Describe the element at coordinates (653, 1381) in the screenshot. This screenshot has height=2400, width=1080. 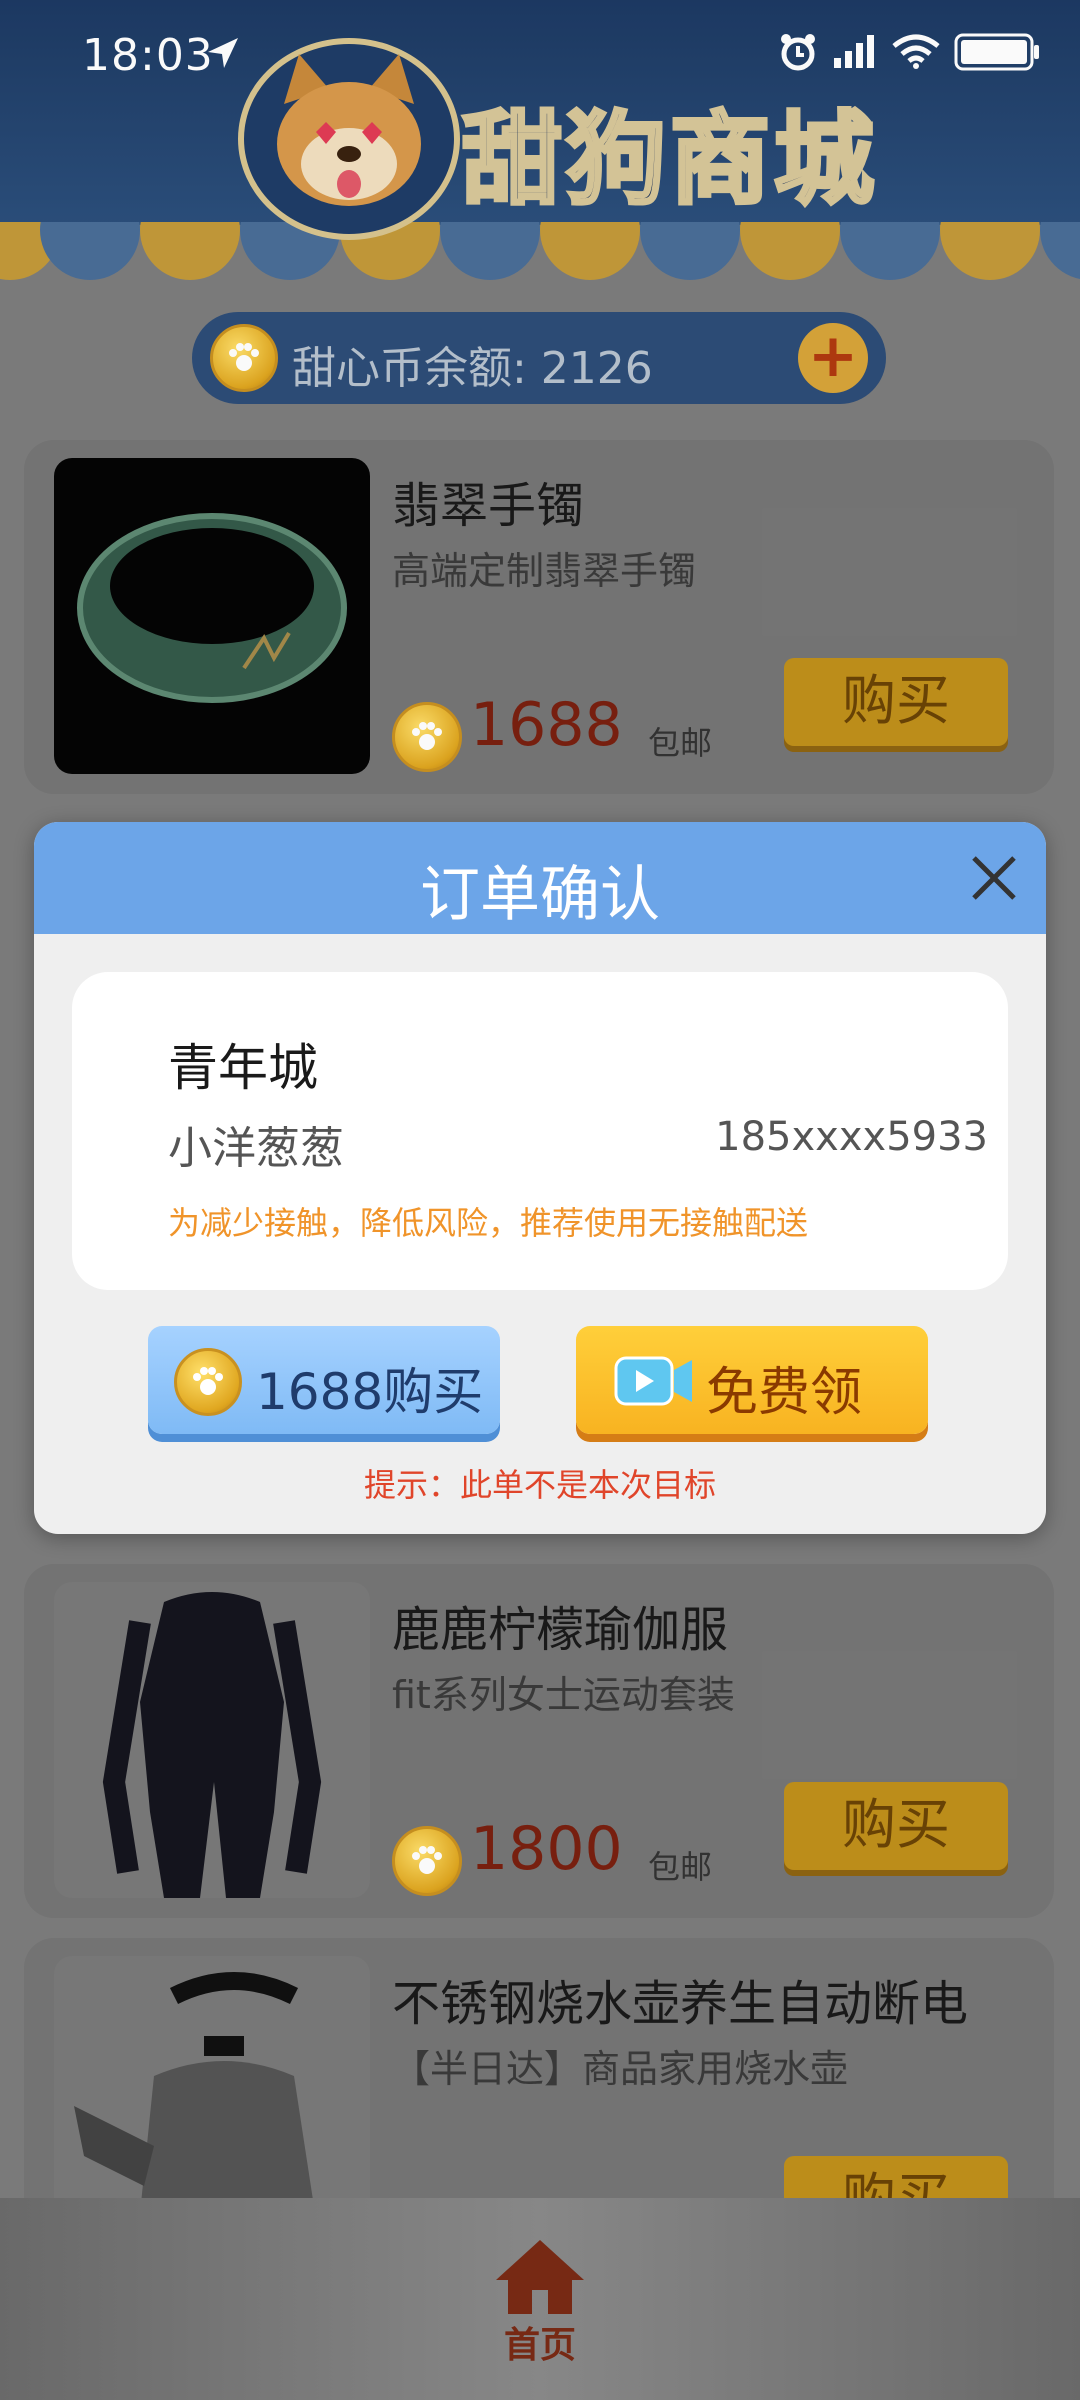
I see `video-icon` at that location.